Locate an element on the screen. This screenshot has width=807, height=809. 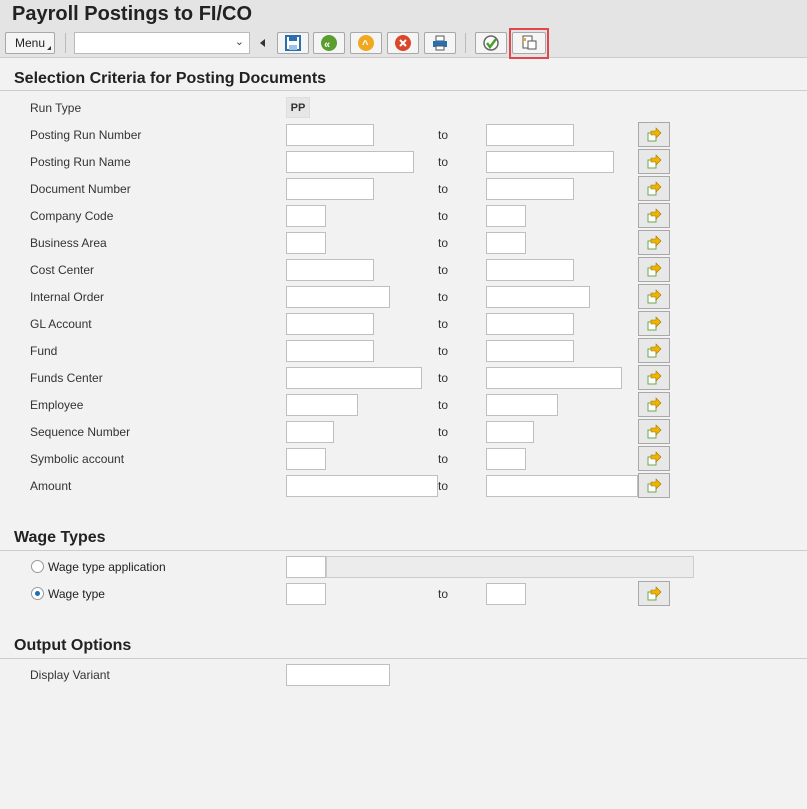
sequence-number-label: Sequence Number is located at coordinates (80, 432).